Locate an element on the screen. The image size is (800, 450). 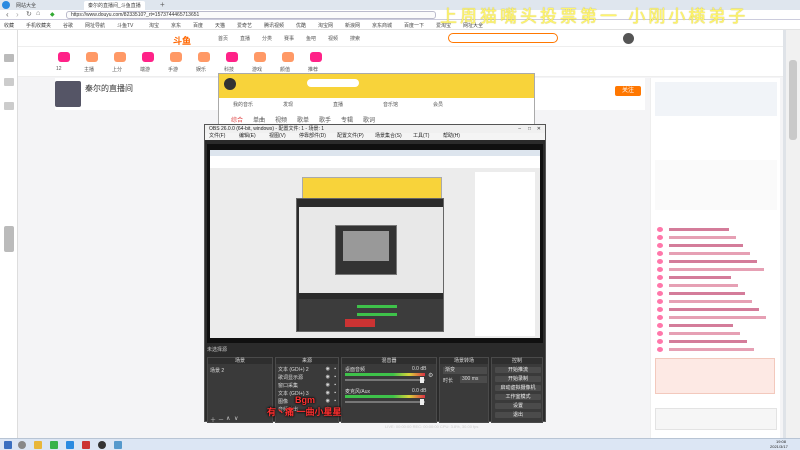
music-search-tab: 专辑 is located at coordinates (347, 119).